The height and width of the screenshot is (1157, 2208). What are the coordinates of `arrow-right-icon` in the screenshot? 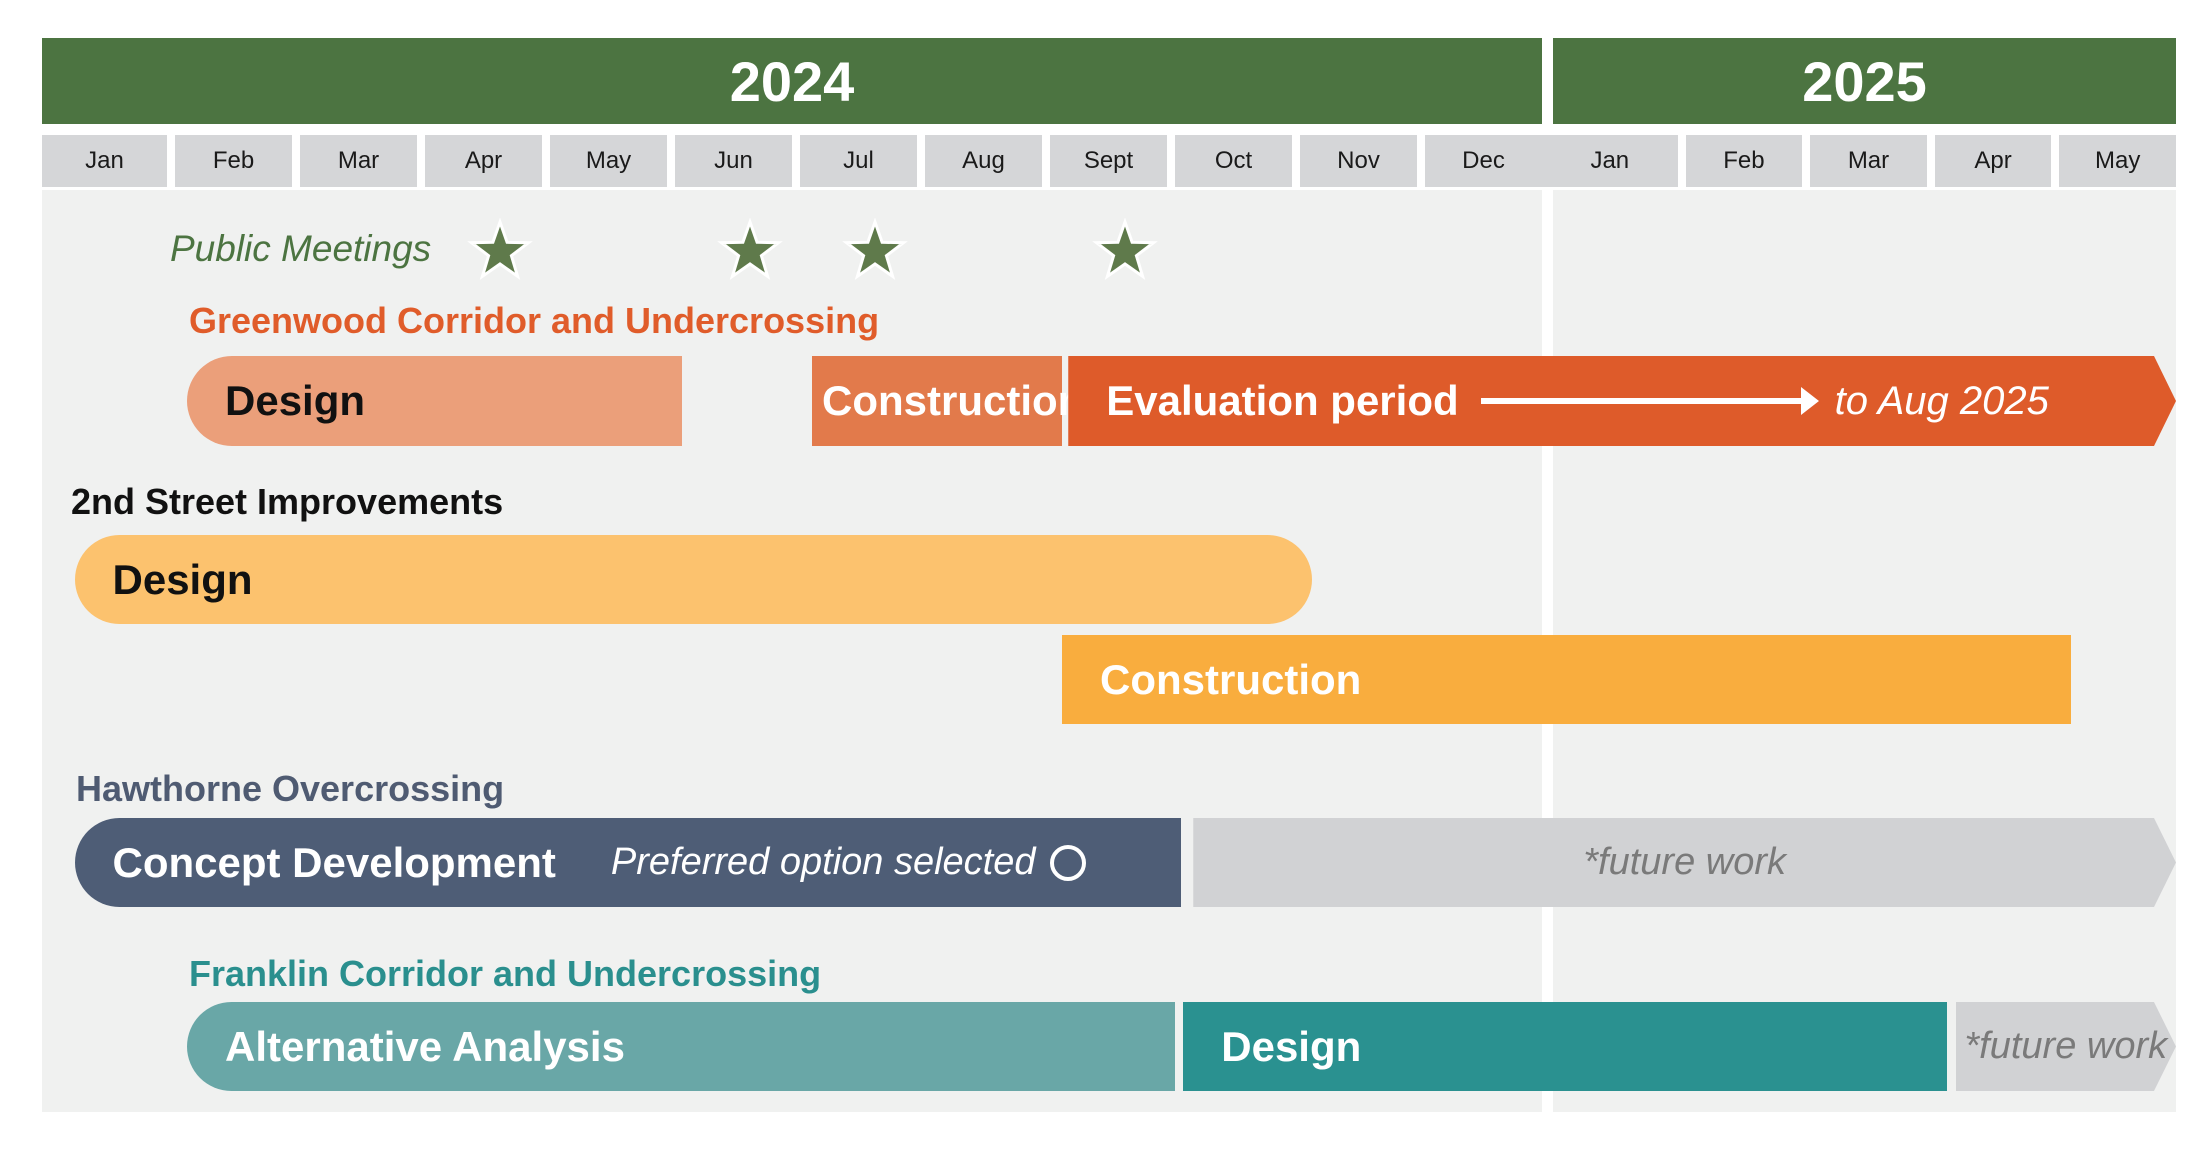 It's located at (1646, 401).